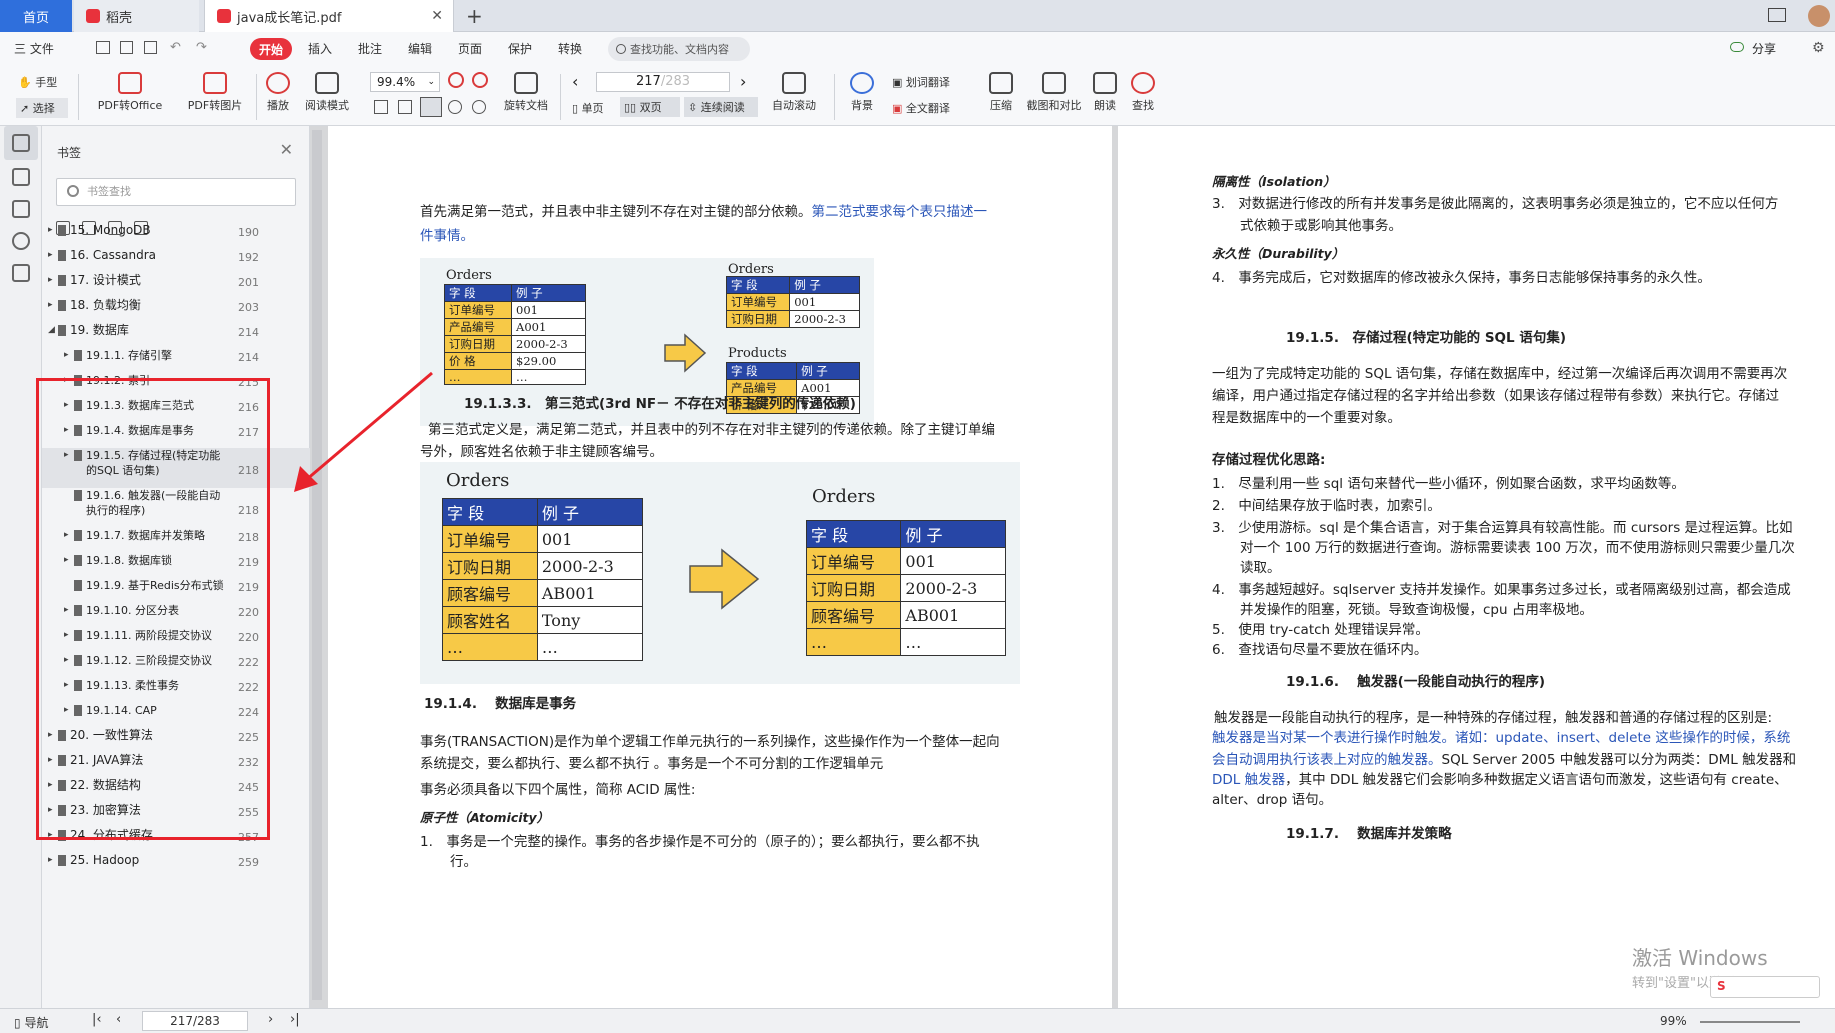  What do you see at coordinates (176, 310) in the screenshot?
I see `bookmark-item: ▸ 18. 负载均衡 203` at bounding box center [176, 310].